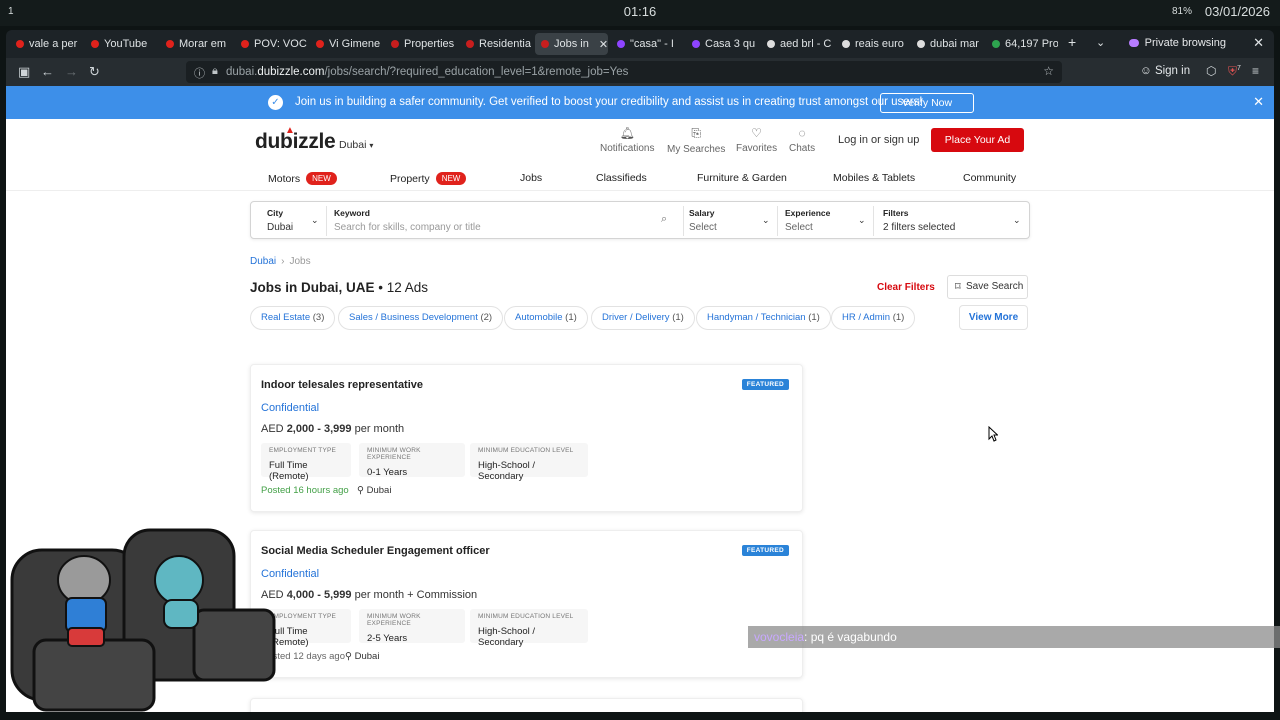  What do you see at coordinates (1255, 71) in the screenshot?
I see `menu-icon: ≡` at bounding box center [1255, 71].